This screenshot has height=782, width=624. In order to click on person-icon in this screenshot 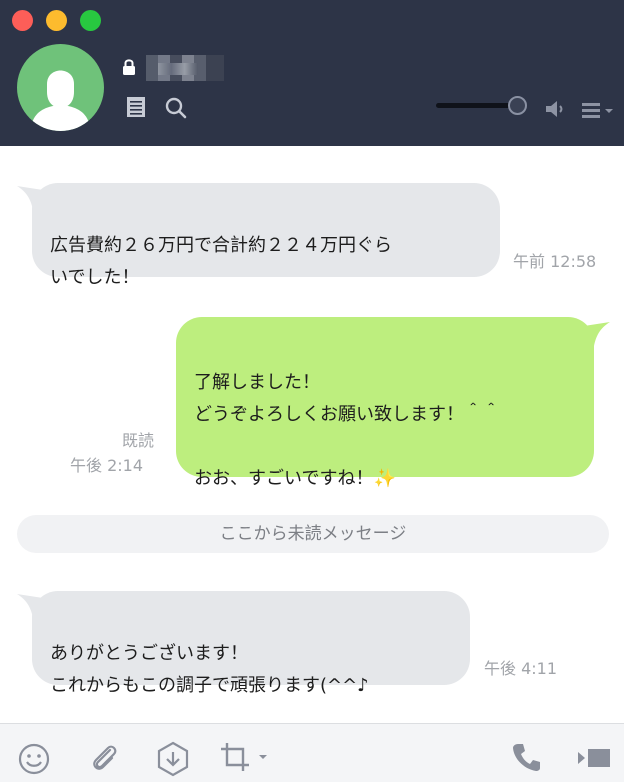, I will do `click(60, 100)`.